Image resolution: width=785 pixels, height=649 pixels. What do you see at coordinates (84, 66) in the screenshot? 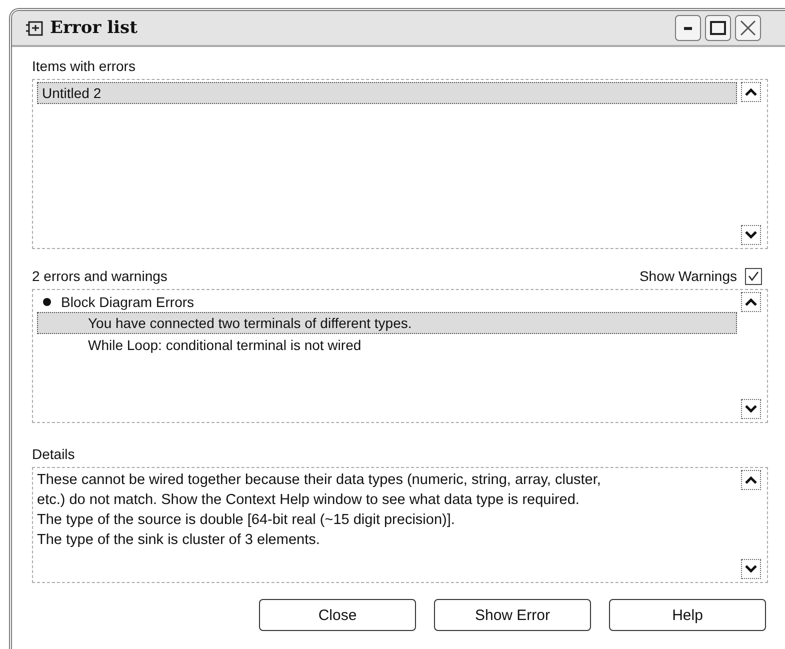
I see `items-label: Items with errors` at bounding box center [84, 66].